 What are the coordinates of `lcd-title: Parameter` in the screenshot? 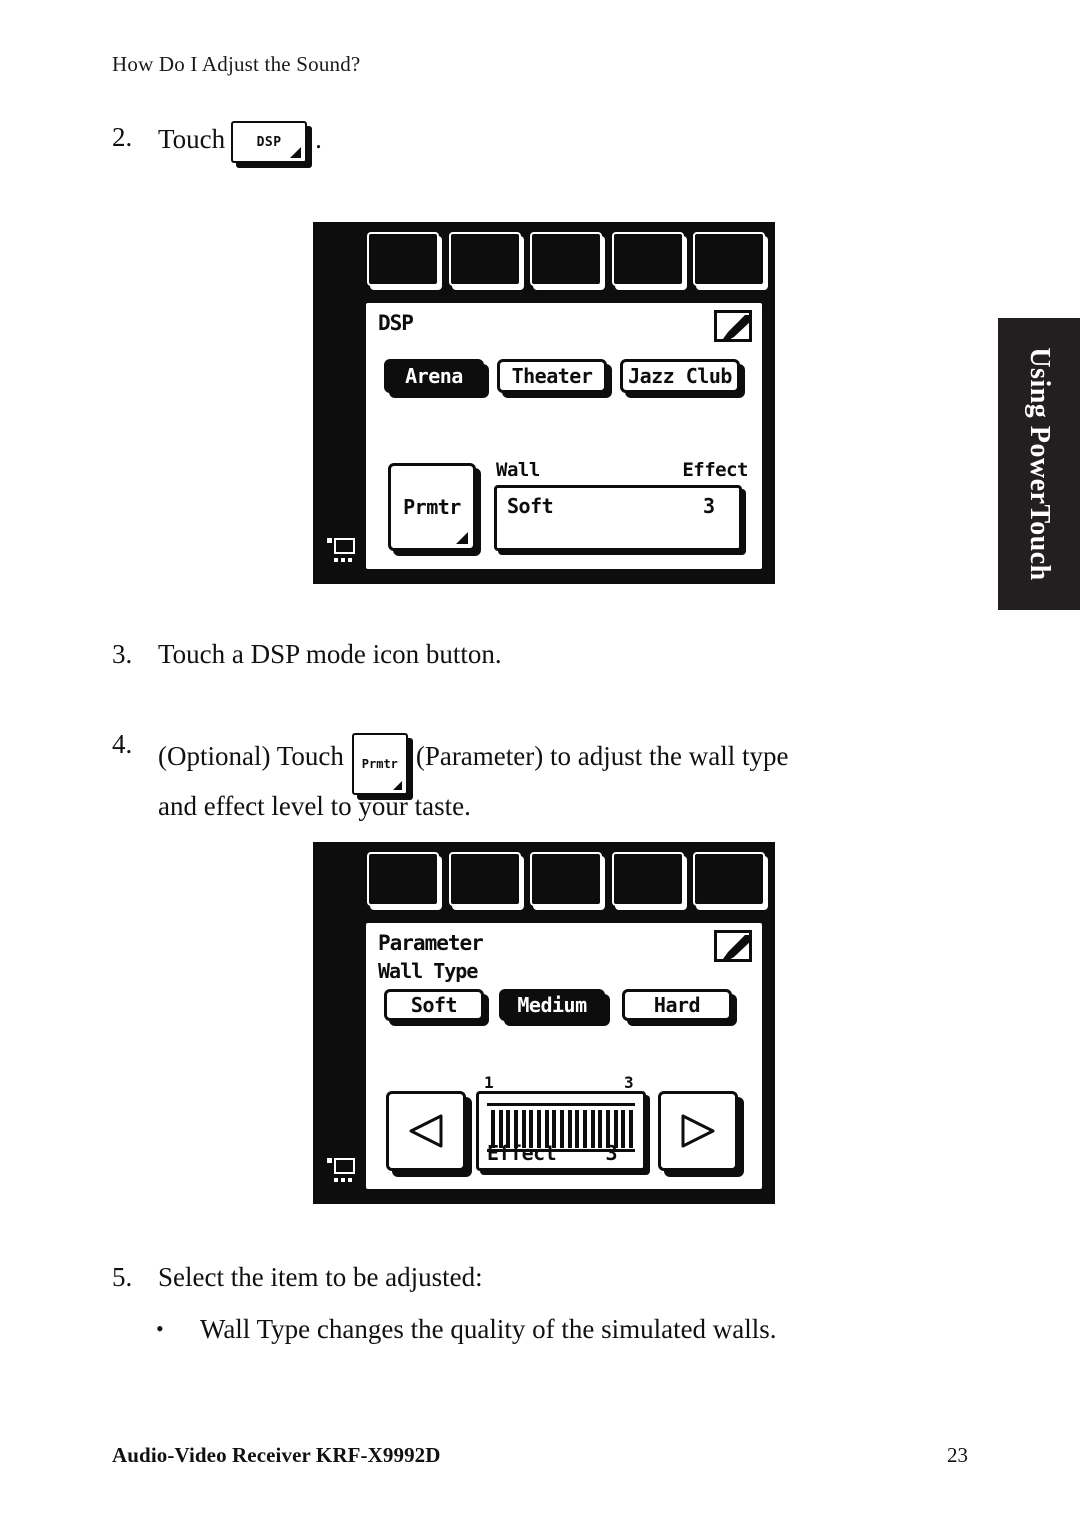 It's located at (431, 943).